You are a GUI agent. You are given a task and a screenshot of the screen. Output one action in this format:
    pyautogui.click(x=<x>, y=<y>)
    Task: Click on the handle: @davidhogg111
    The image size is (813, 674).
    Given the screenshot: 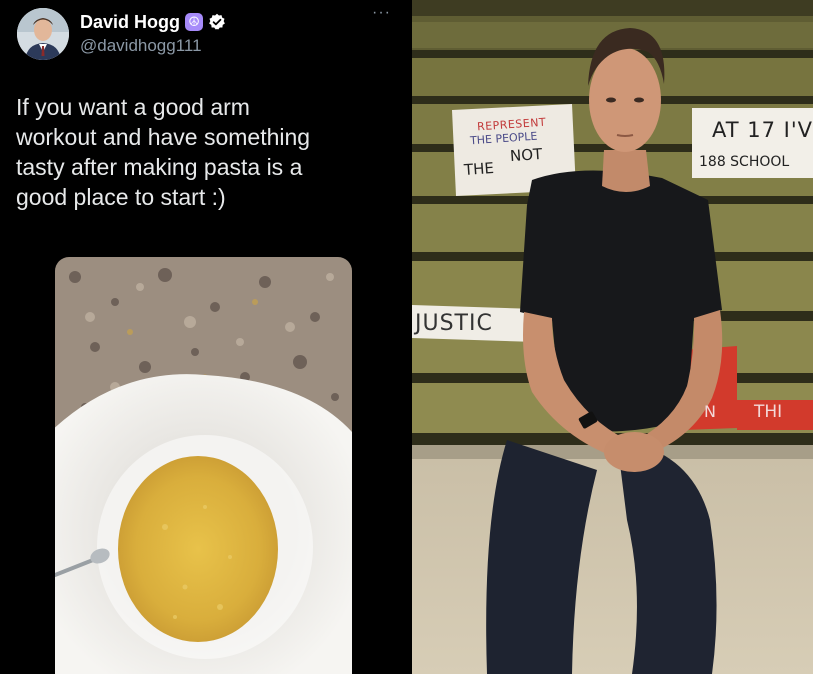 What is the action you would take?
    pyautogui.click(x=141, y=46)
    